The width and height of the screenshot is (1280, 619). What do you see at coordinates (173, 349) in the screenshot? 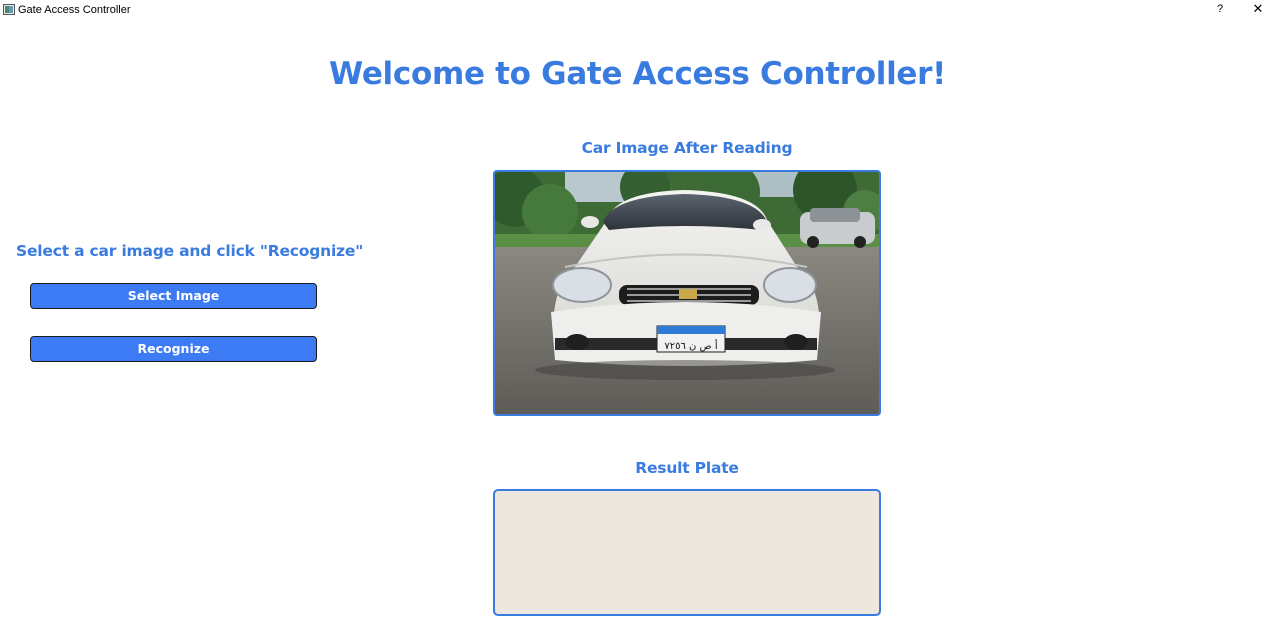
I see `recognize-button: Recognize` at bounding box center [173, 349].